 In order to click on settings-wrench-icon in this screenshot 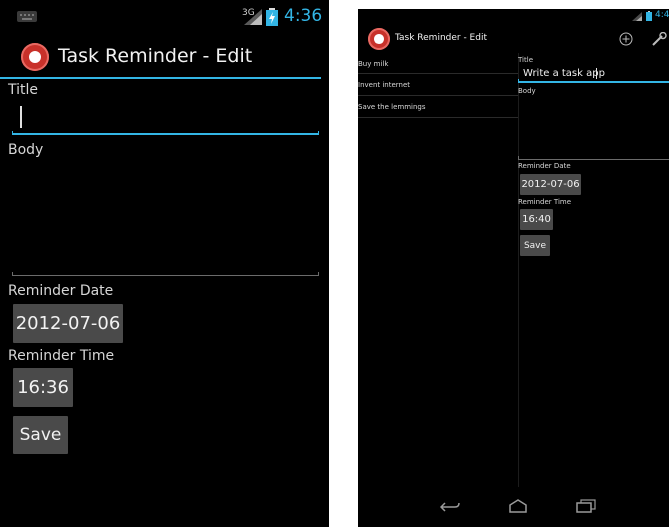, I will do `click(659, 39)`.